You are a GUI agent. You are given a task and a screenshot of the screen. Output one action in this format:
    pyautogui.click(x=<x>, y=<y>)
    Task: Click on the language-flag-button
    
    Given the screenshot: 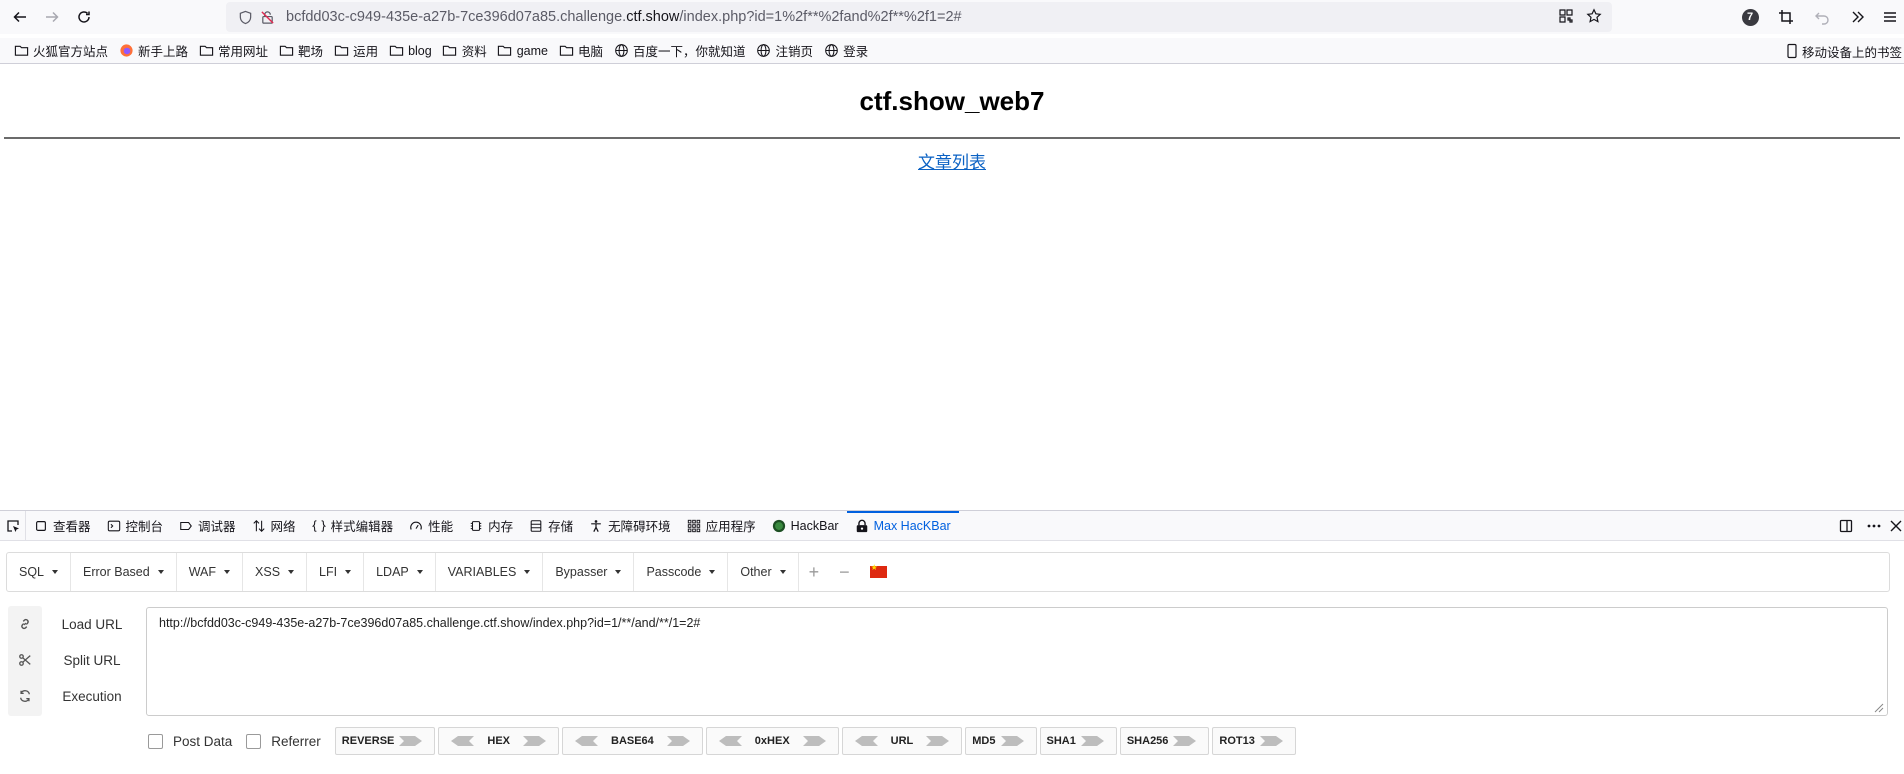 What is the action you would take?
    pyautogui.click(x=878, y=572)
    